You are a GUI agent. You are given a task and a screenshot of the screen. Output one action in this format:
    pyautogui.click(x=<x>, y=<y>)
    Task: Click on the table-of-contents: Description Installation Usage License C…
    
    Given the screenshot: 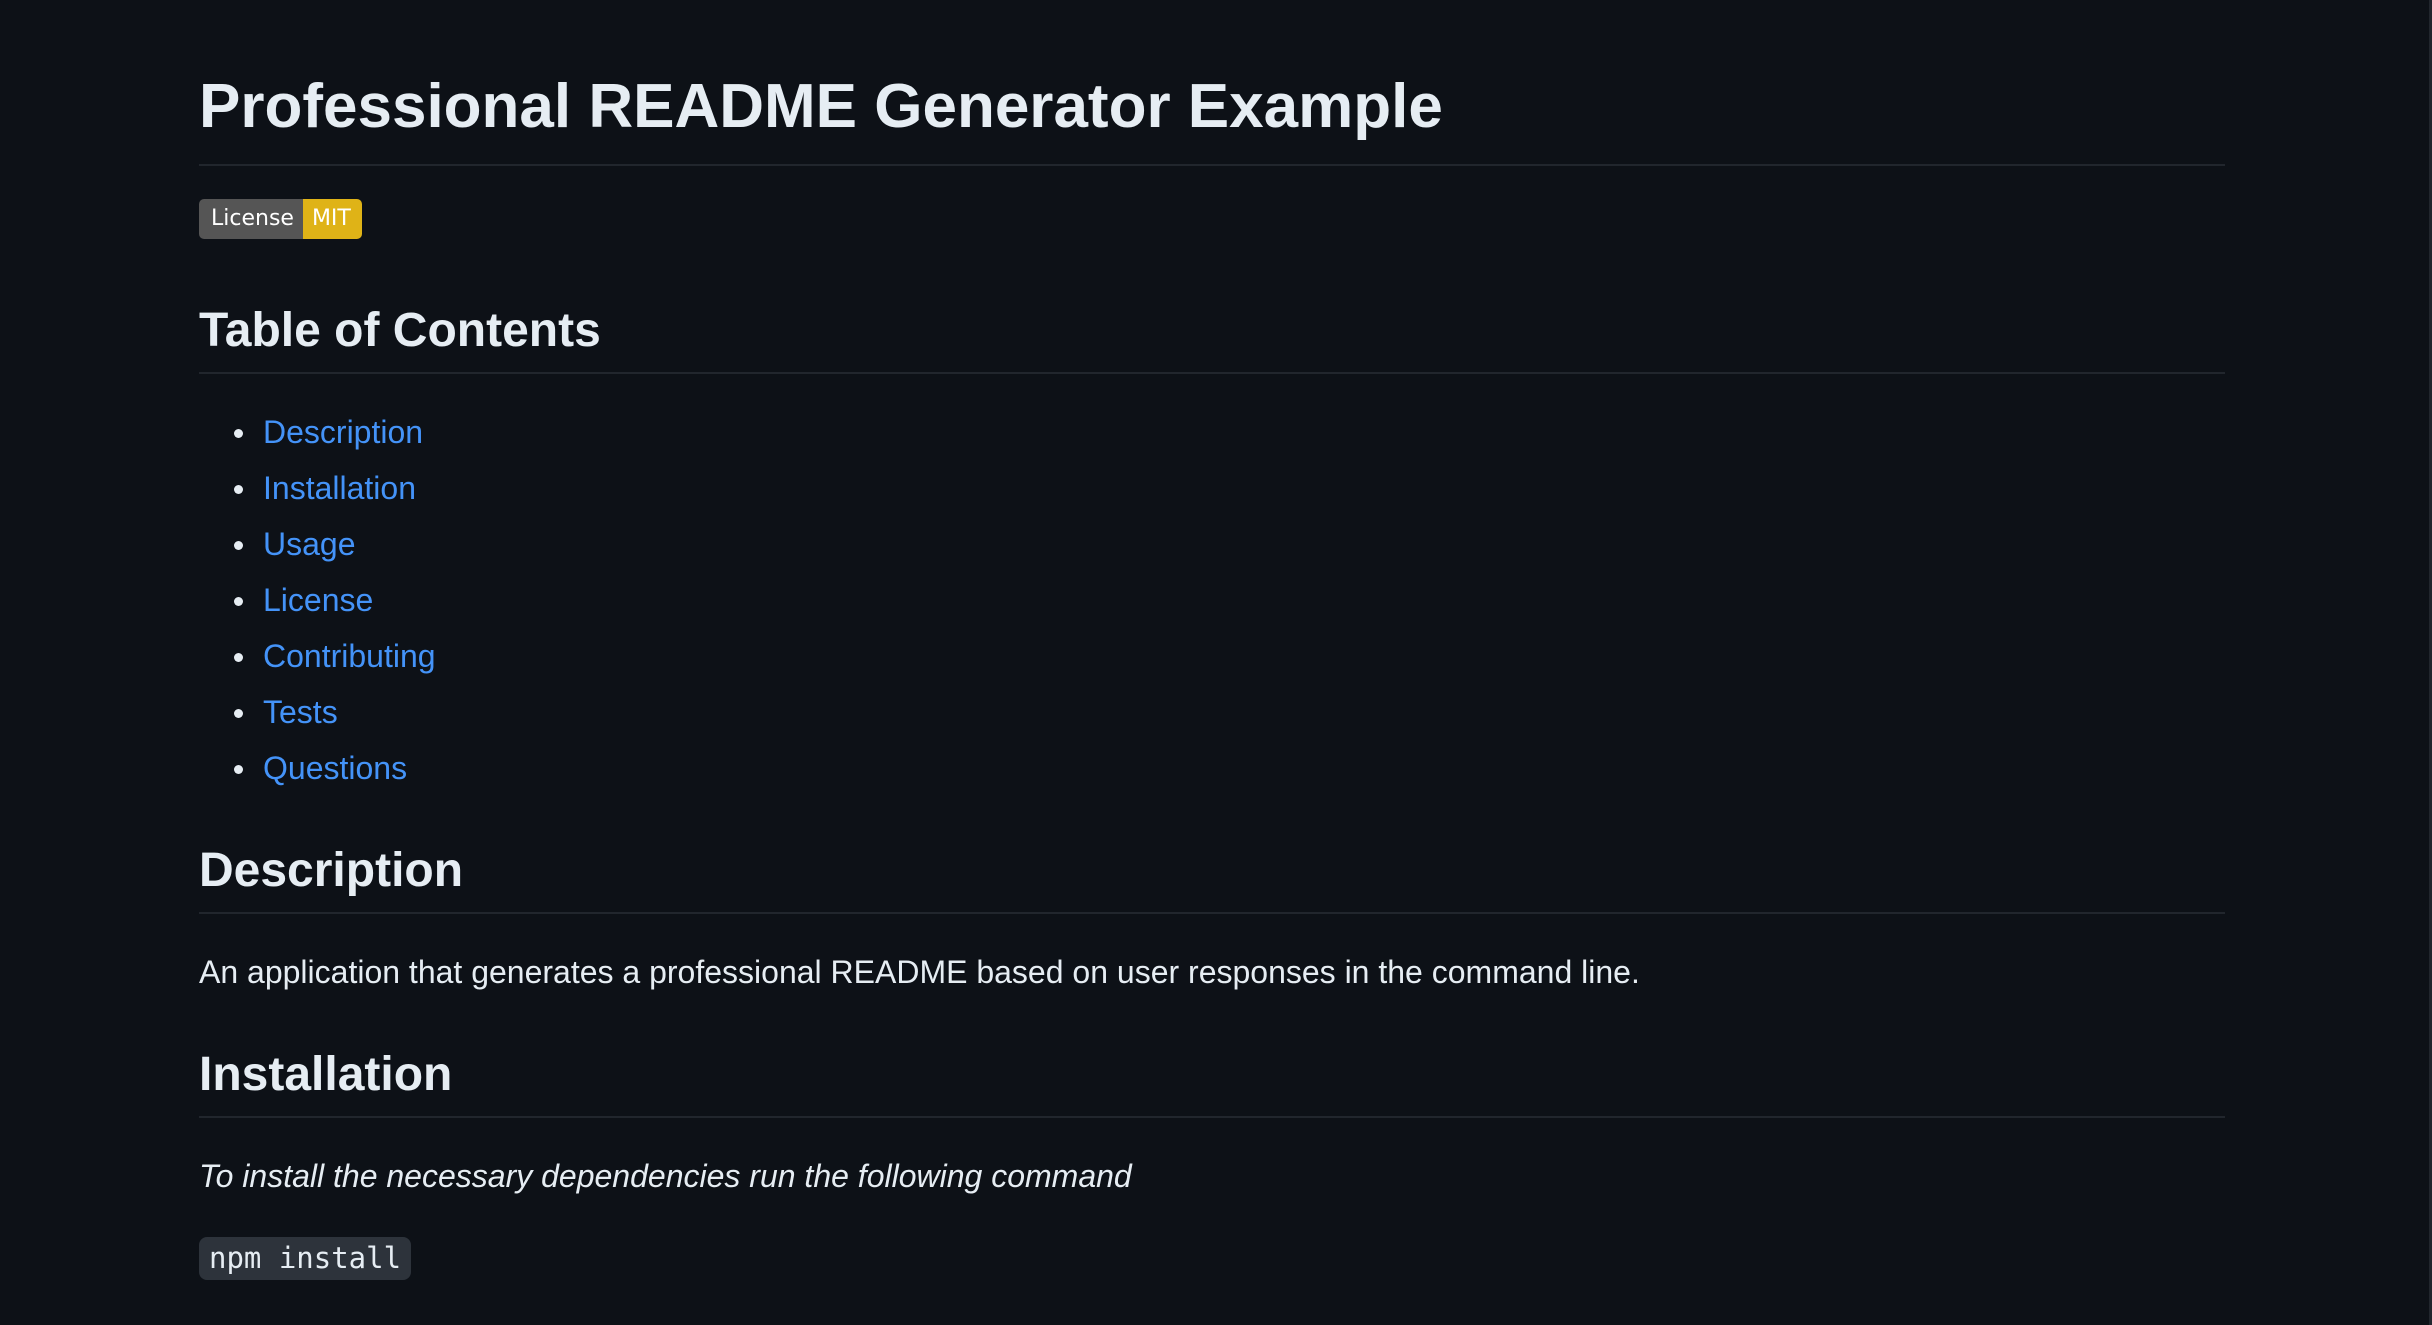 What is the action you would take?
    pyautogui.click(x=317, y=600)
    